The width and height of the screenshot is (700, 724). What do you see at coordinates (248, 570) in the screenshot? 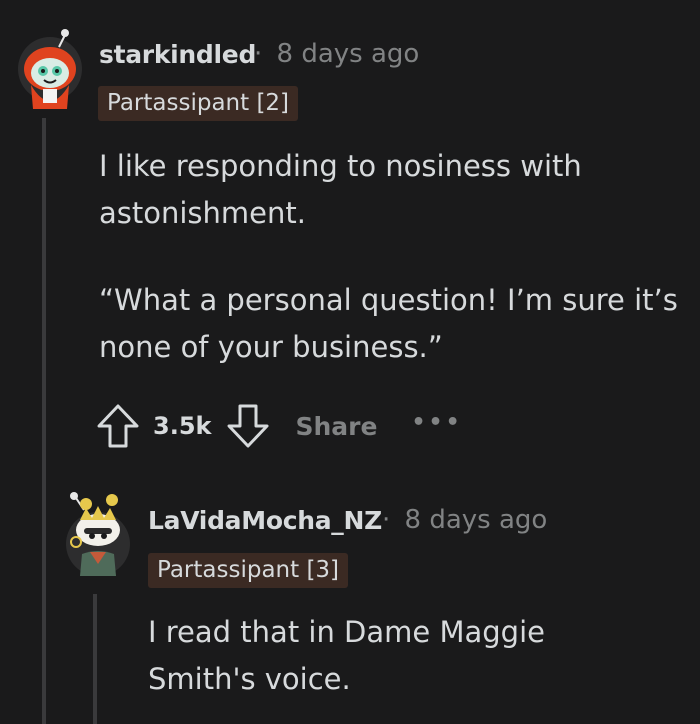
I see `user-flair: Partassipant [3]` at bounding box center [248, 570].